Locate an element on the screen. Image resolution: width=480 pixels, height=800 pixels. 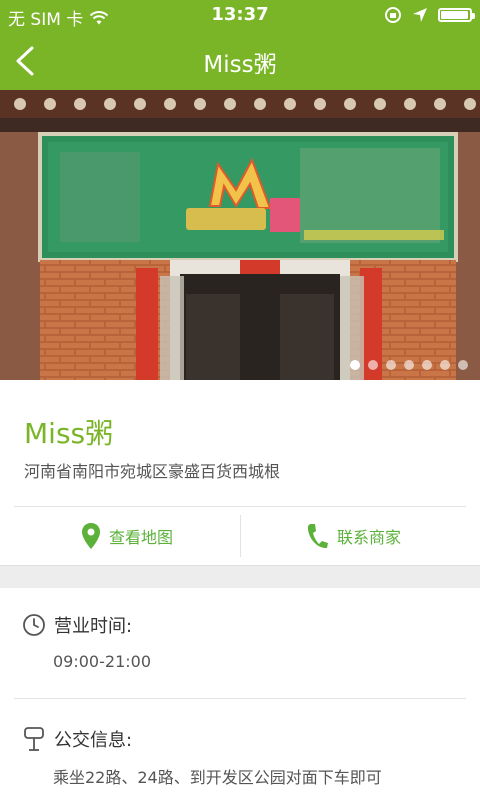
shop-address: 河南省南阳市宛城区豪盛百货西城根 is located at coordinates (152, 471).